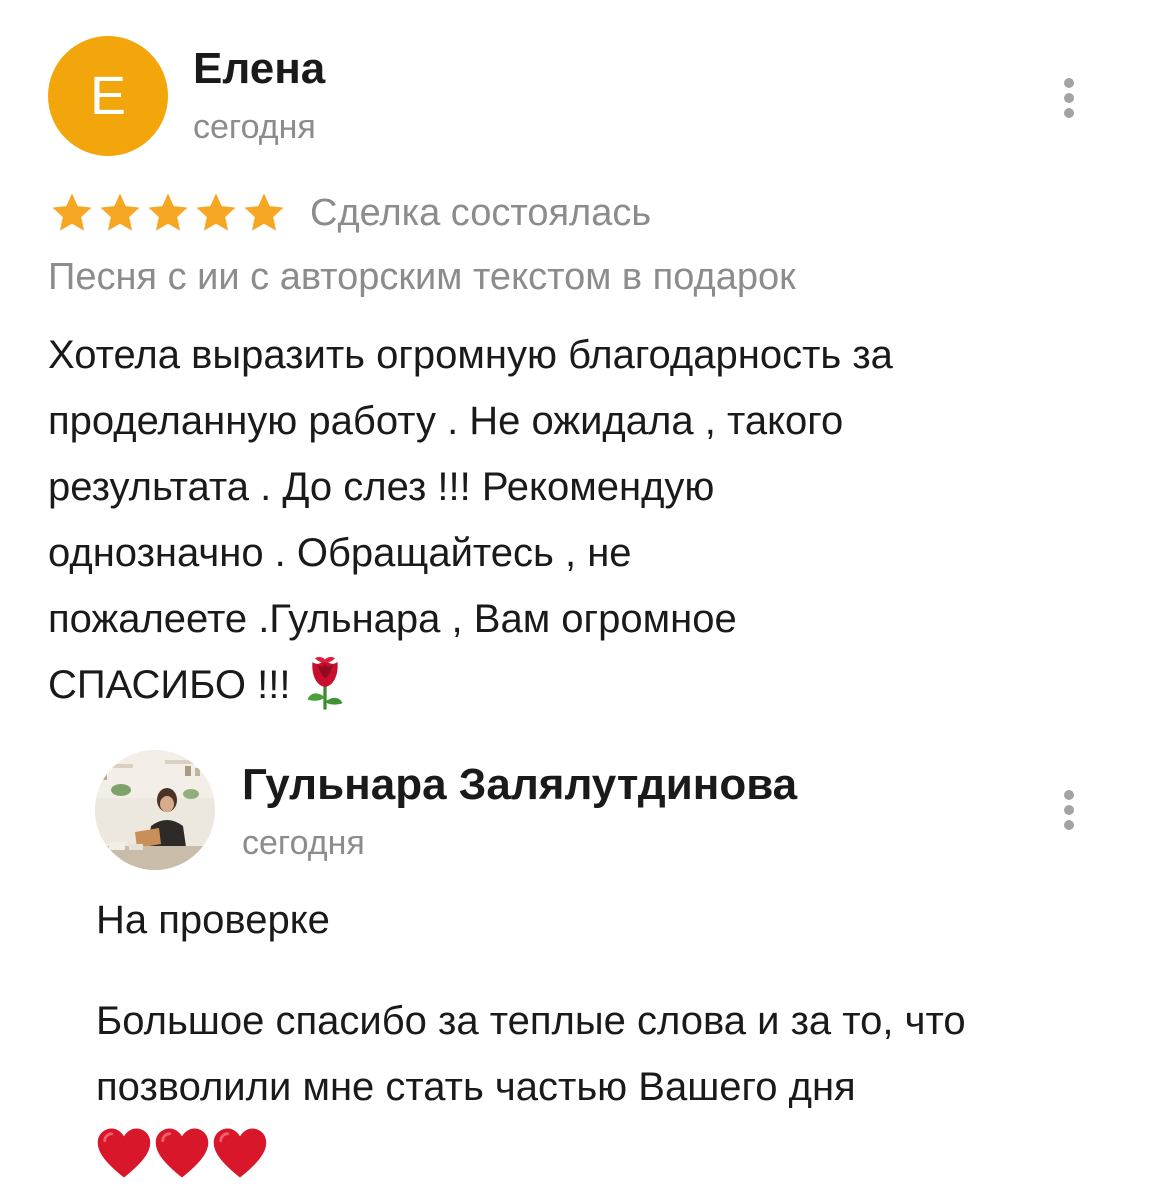 The height and width of the screenshot is (1198, 1170). I want to click on rating-row: Сделка состоялась, so click(349, 213).